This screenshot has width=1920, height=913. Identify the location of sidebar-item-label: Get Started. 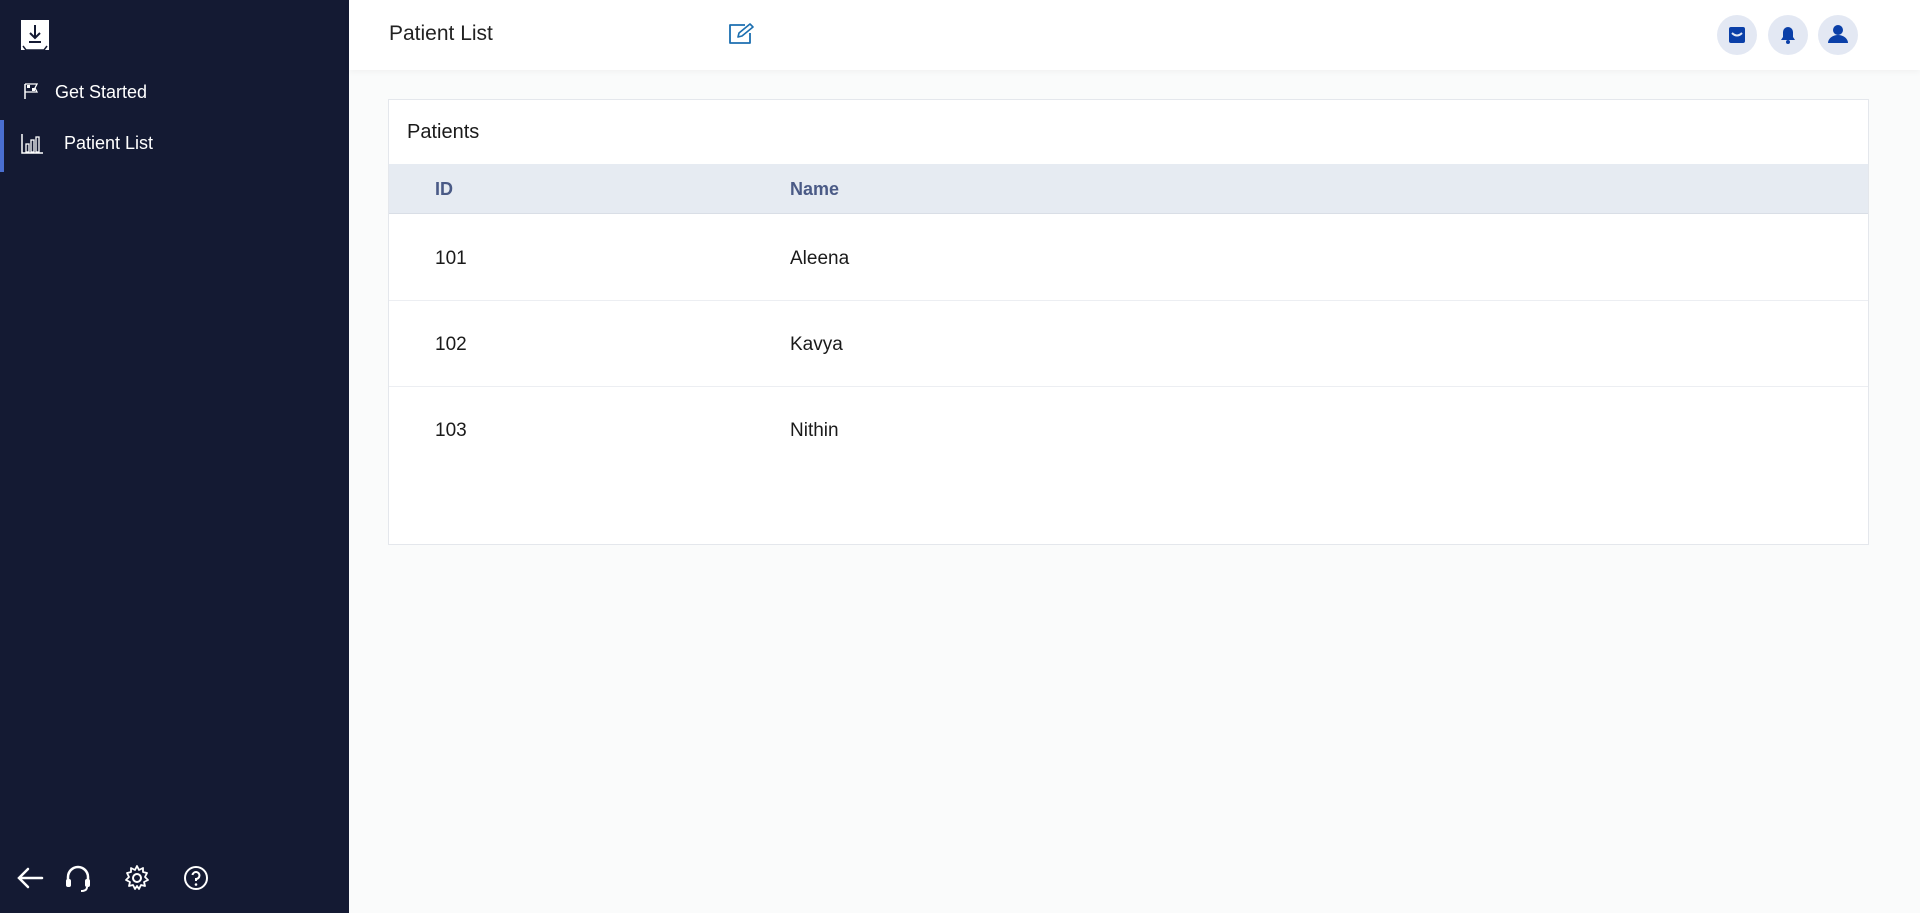
(101, 91).